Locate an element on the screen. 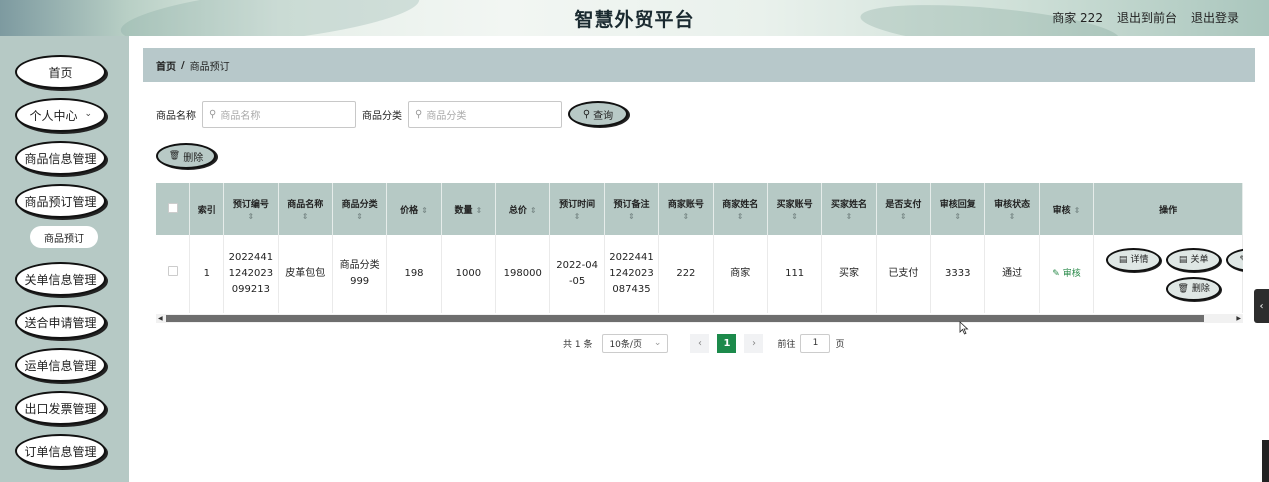 The width and height of the screenshot is (1269, 482). product-category-input: ⚲ 商品分类 is located at coordinates (485, 114).